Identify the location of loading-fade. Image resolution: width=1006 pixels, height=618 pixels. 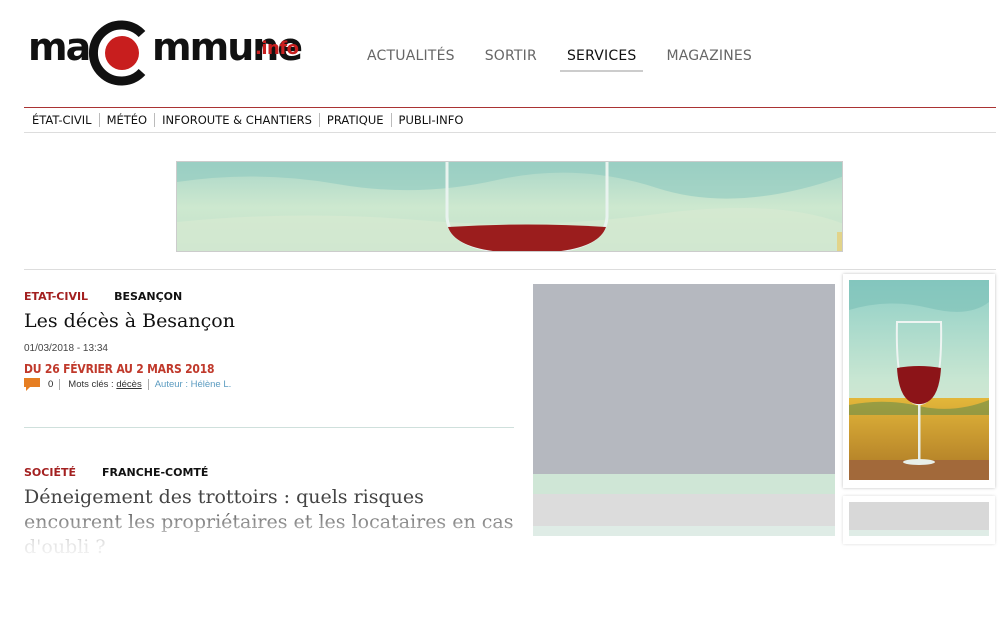
(269, 536).